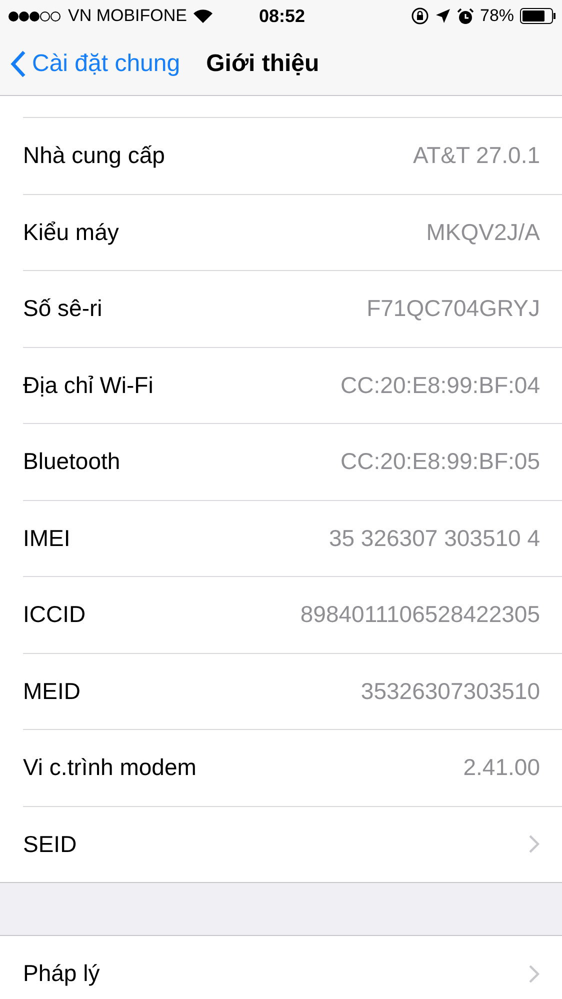  What do you see at coordinates (419, 16) in the screenshot?
I see `rotation-lock-icon` at bounding box center [419, 16].